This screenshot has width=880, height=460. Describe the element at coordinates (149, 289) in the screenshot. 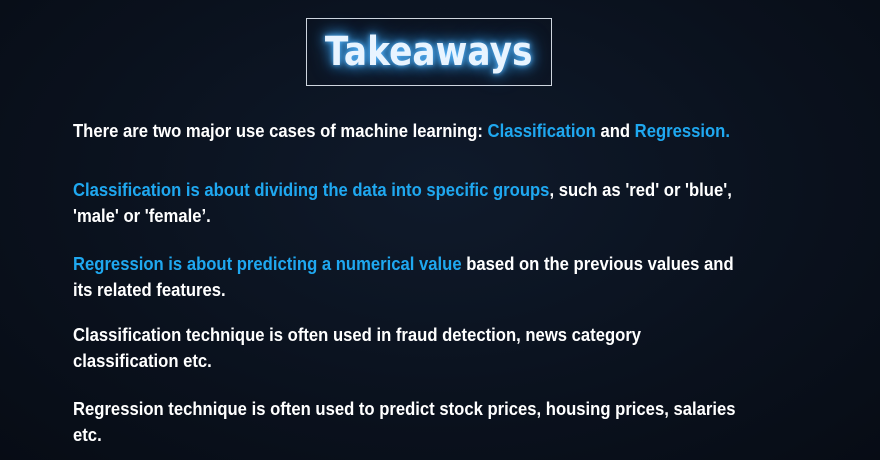

I see `regression-line-2: its related features.` at that location.